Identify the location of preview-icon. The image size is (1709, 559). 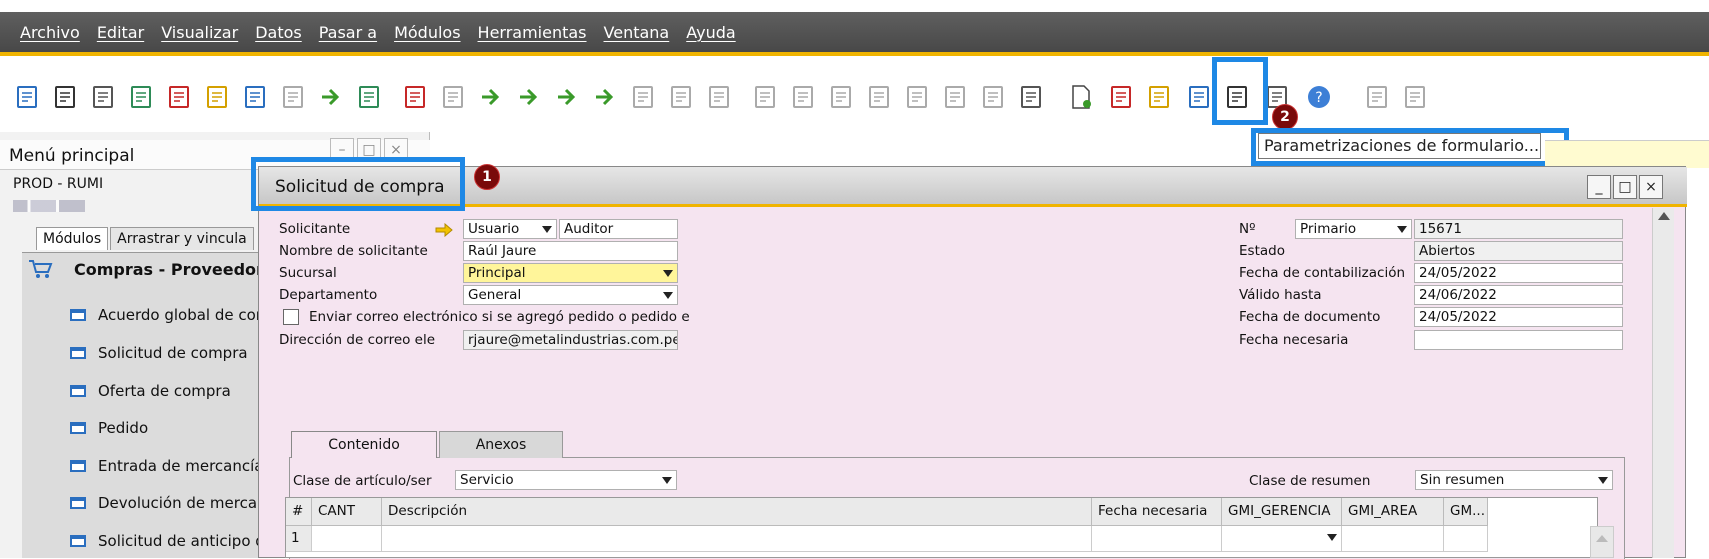
(27, 97).